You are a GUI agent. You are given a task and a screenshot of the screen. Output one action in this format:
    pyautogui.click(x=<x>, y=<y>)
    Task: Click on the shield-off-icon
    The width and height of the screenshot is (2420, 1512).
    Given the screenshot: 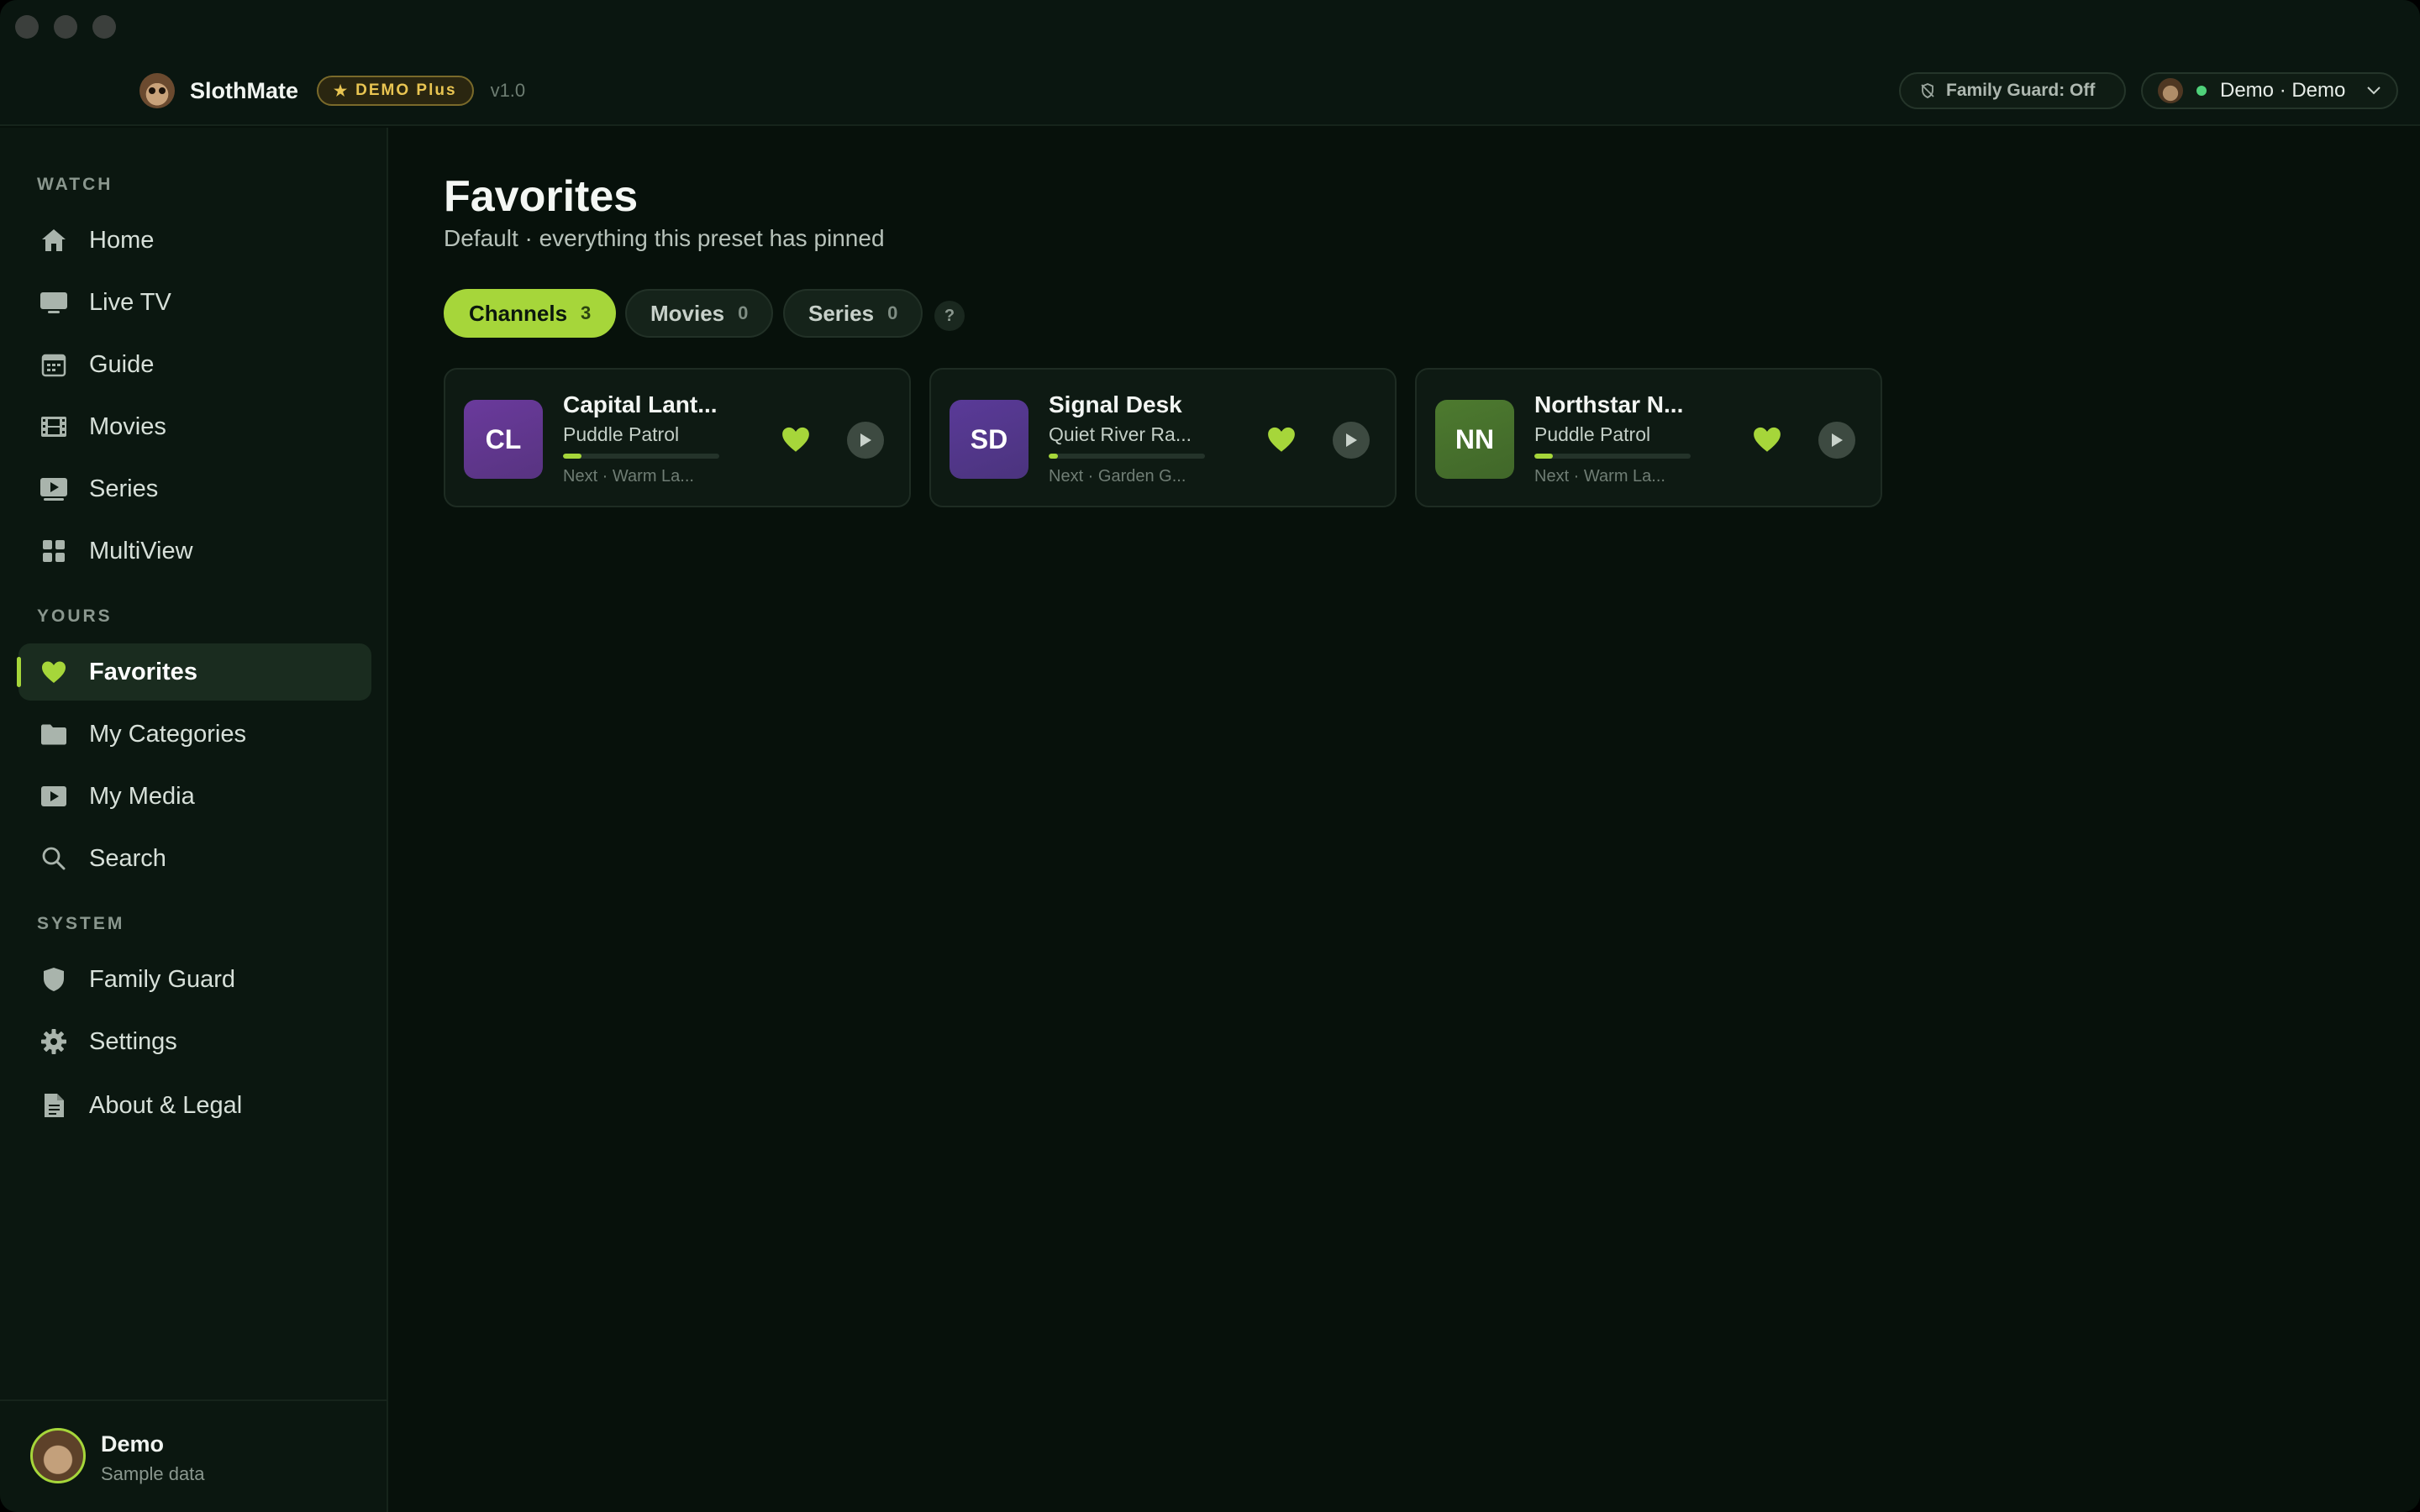 What is the action you would take?
    pyautogui.click(x=1927, y=90)
    